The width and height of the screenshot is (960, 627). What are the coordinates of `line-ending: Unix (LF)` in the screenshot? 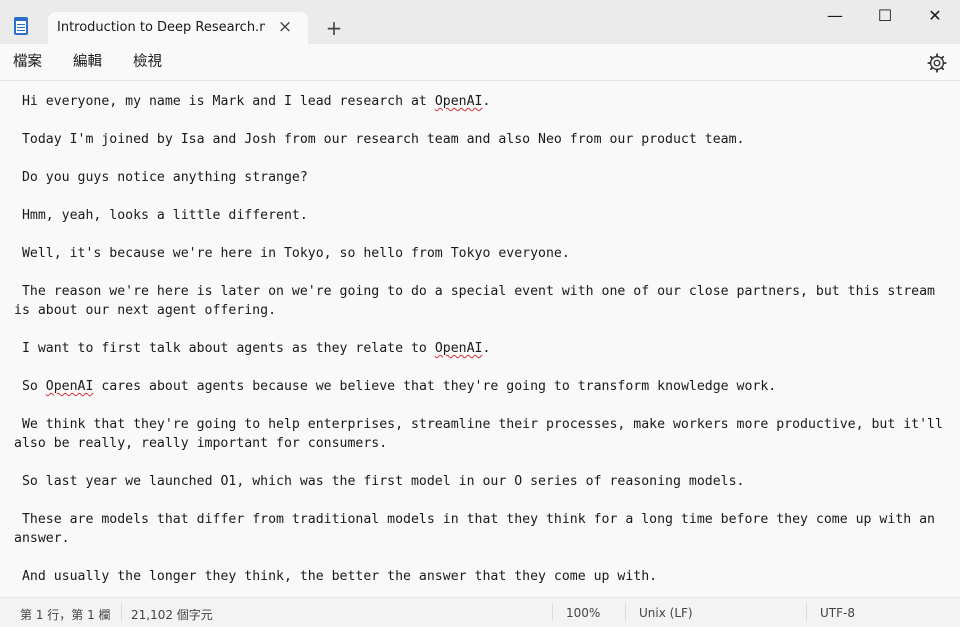 It's located at (666, 613).